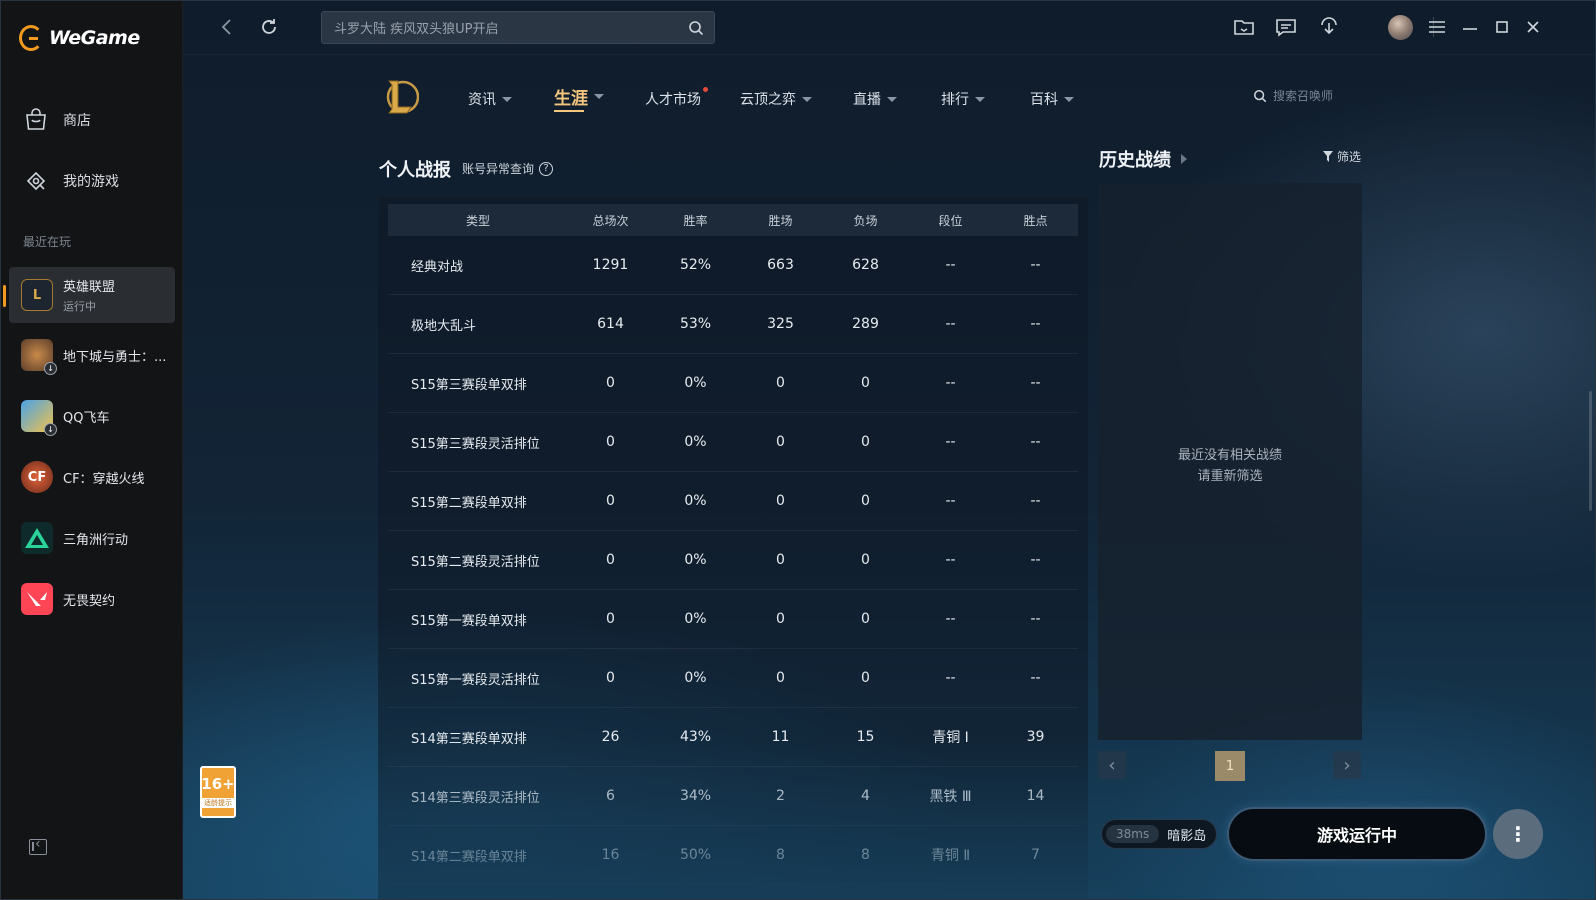  I want to click on game-name: CF：穿越火线, so click(104, 479).